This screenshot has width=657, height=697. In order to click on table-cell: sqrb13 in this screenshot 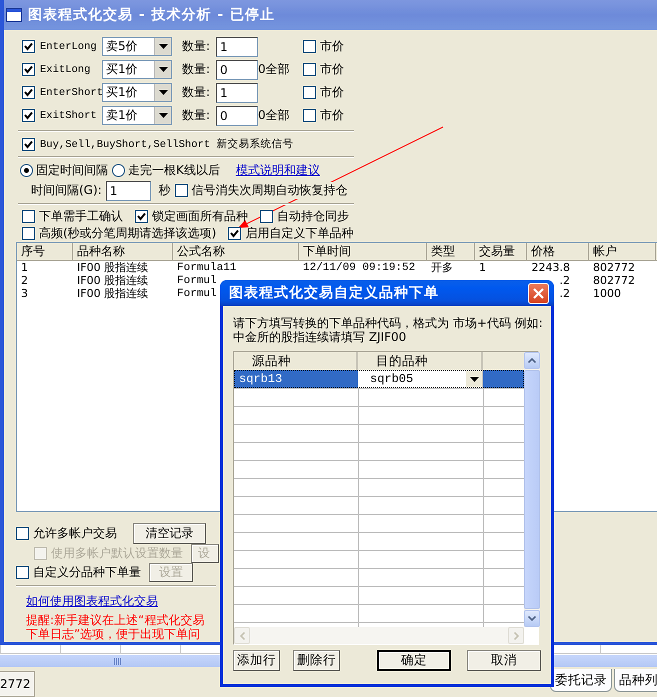, I will do `click(260, 379)`.